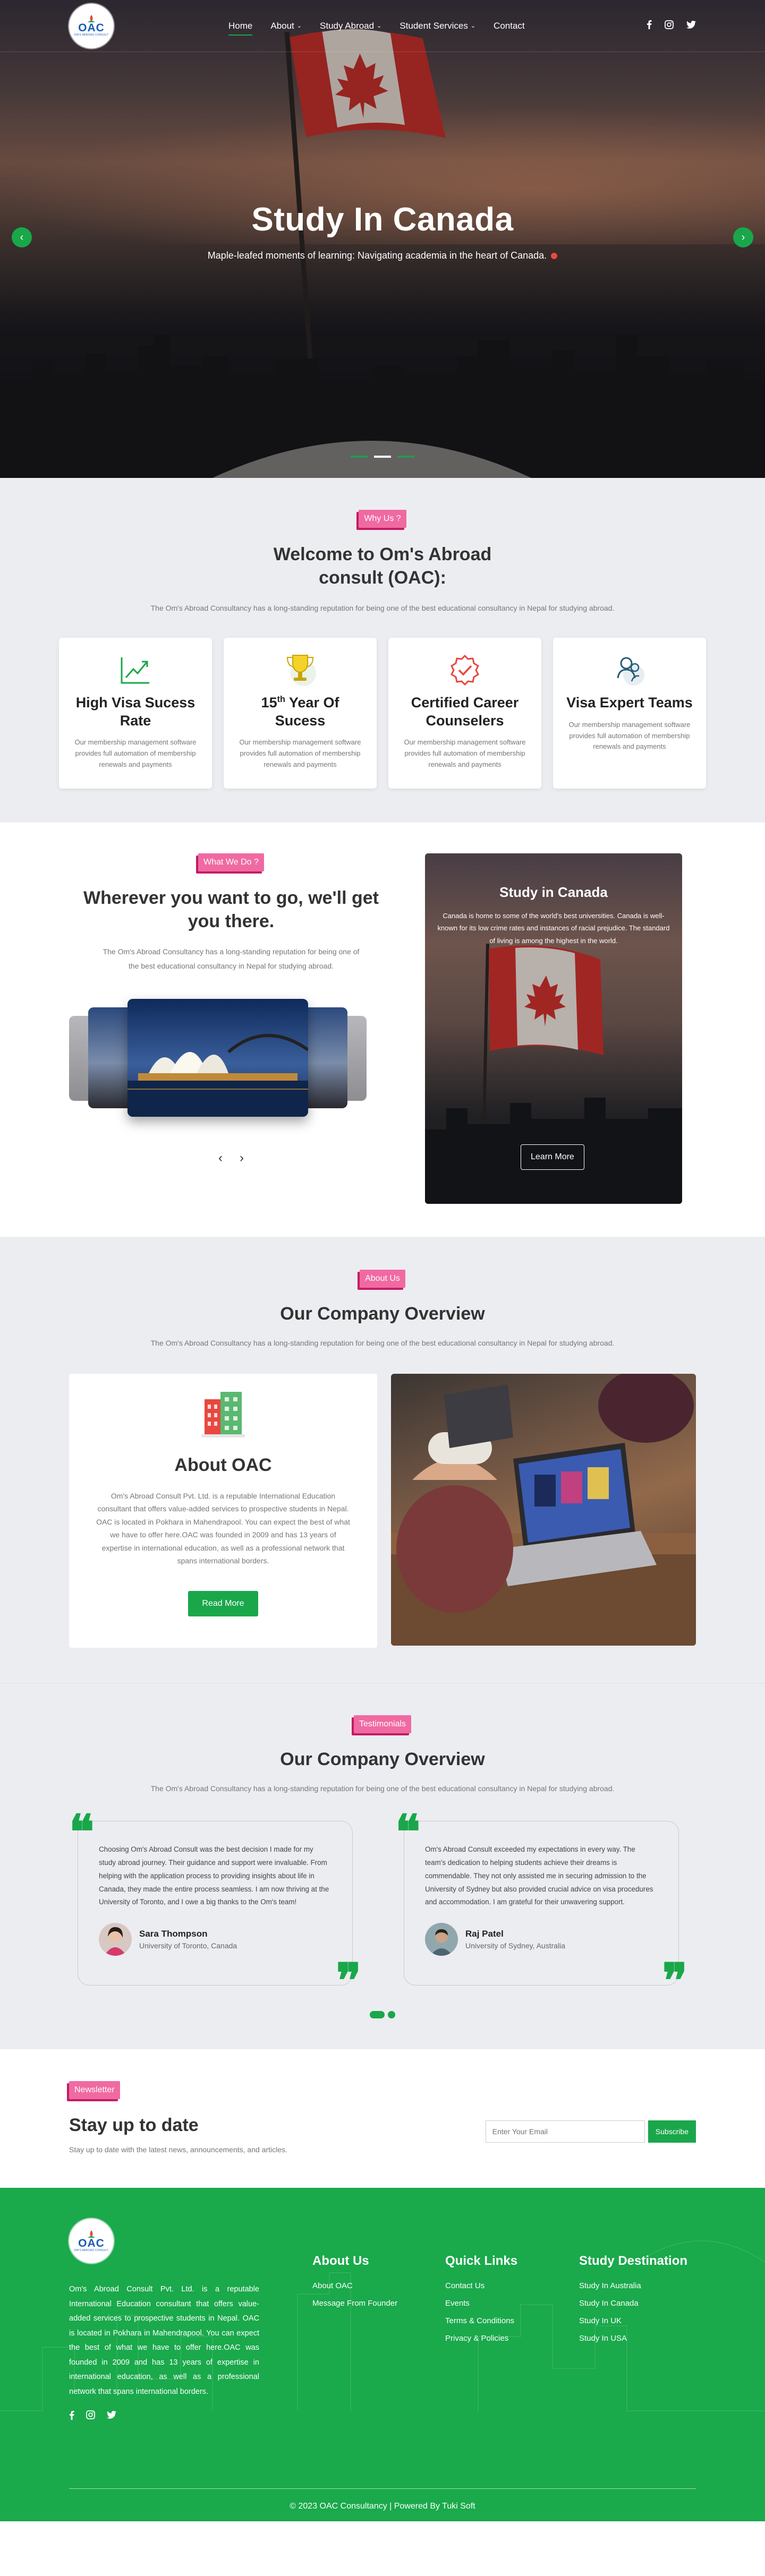  I want to click on subscribe-button: Subscribe, so click(672, 2131).